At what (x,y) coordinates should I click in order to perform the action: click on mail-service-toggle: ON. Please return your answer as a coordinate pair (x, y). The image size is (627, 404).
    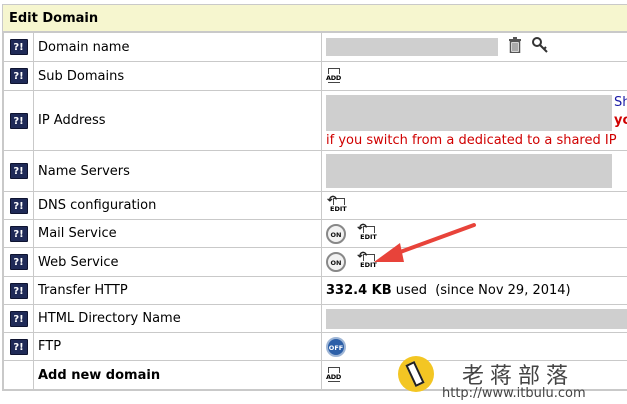
    Looking at the image, I should click on (336, 233).